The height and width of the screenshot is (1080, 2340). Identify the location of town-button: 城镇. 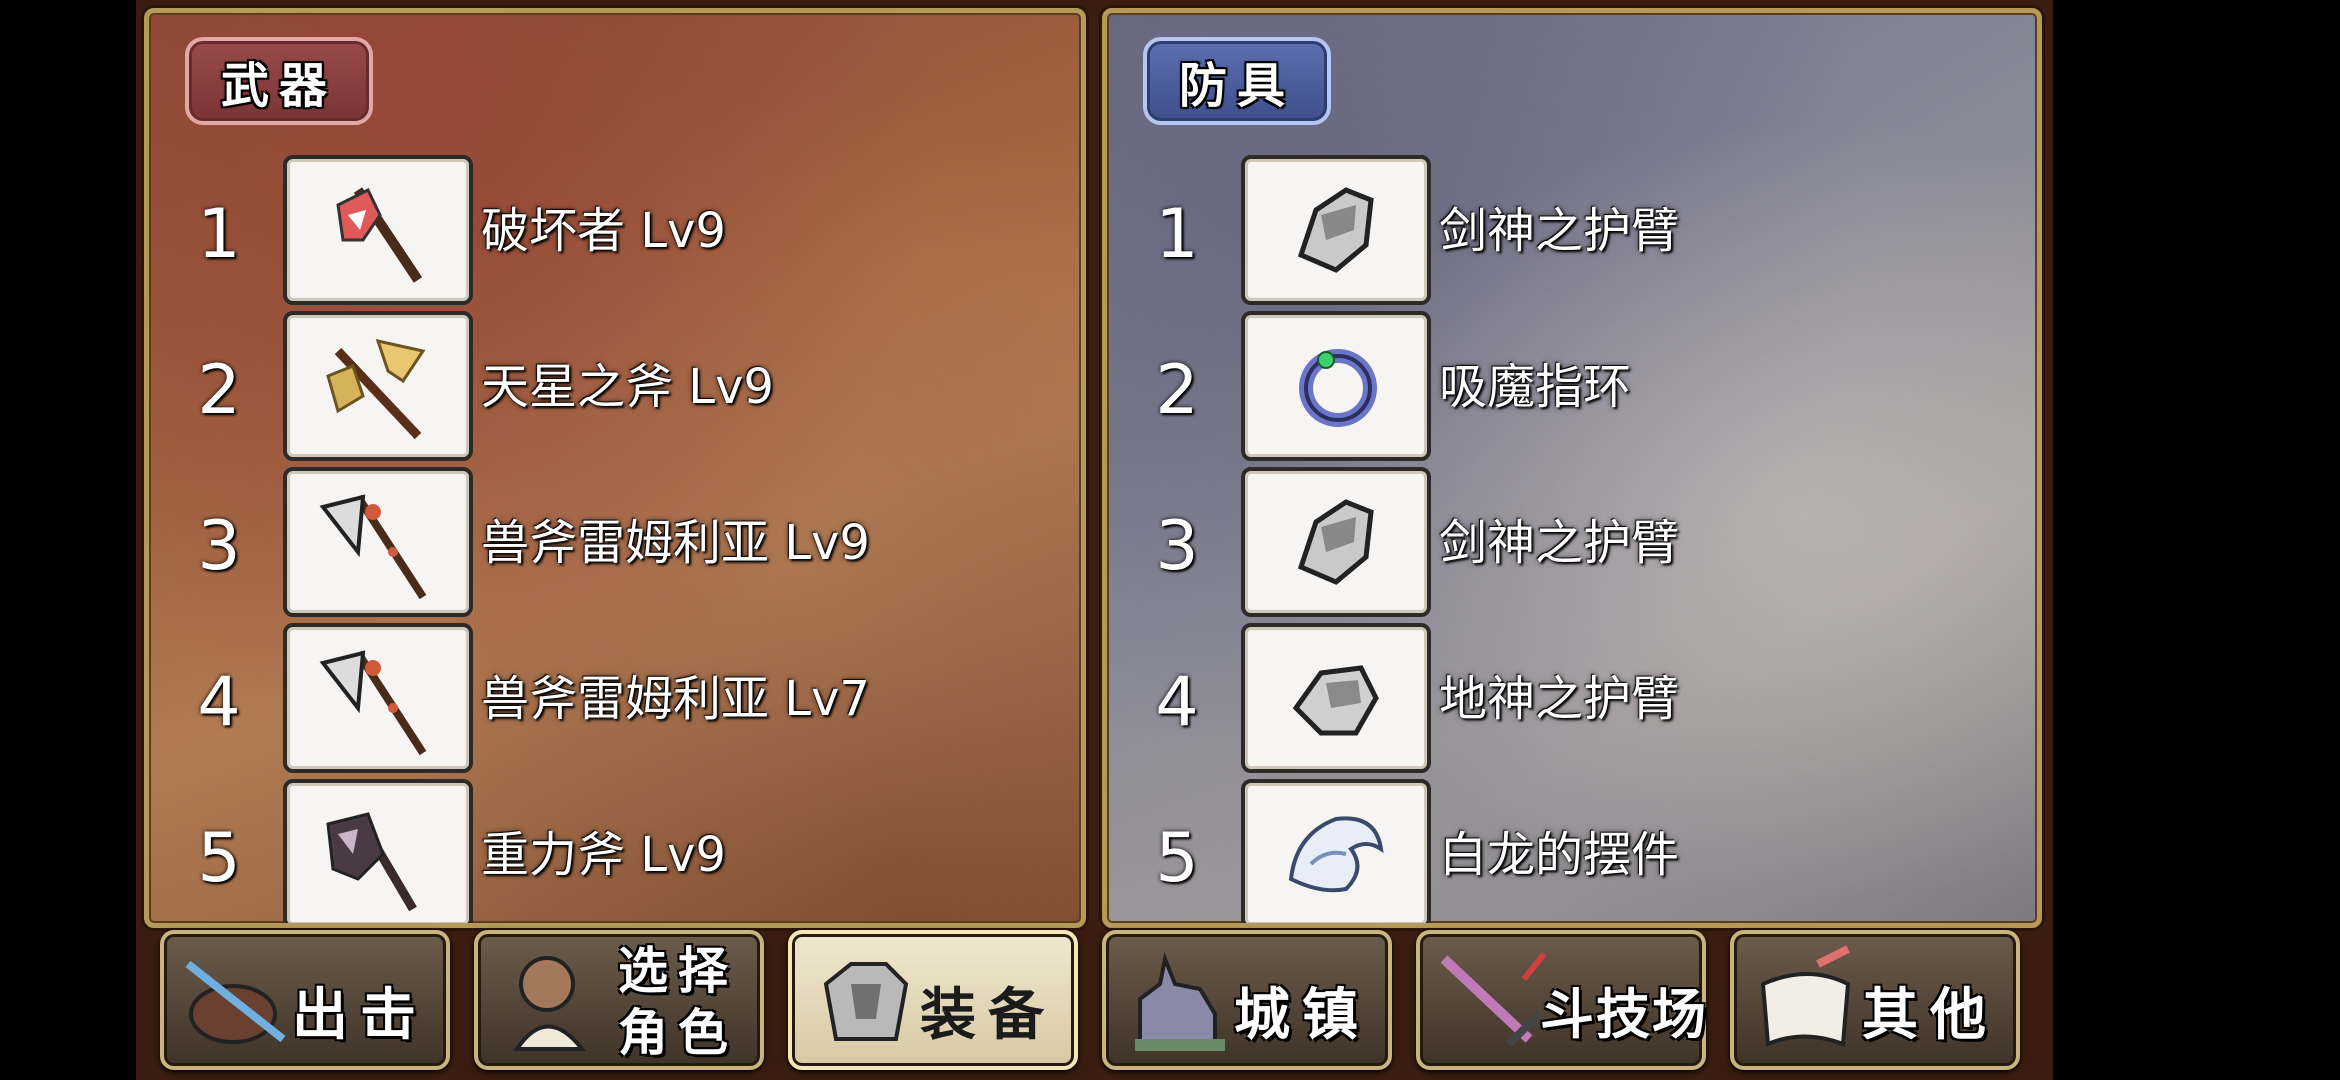
(1247, 1000).